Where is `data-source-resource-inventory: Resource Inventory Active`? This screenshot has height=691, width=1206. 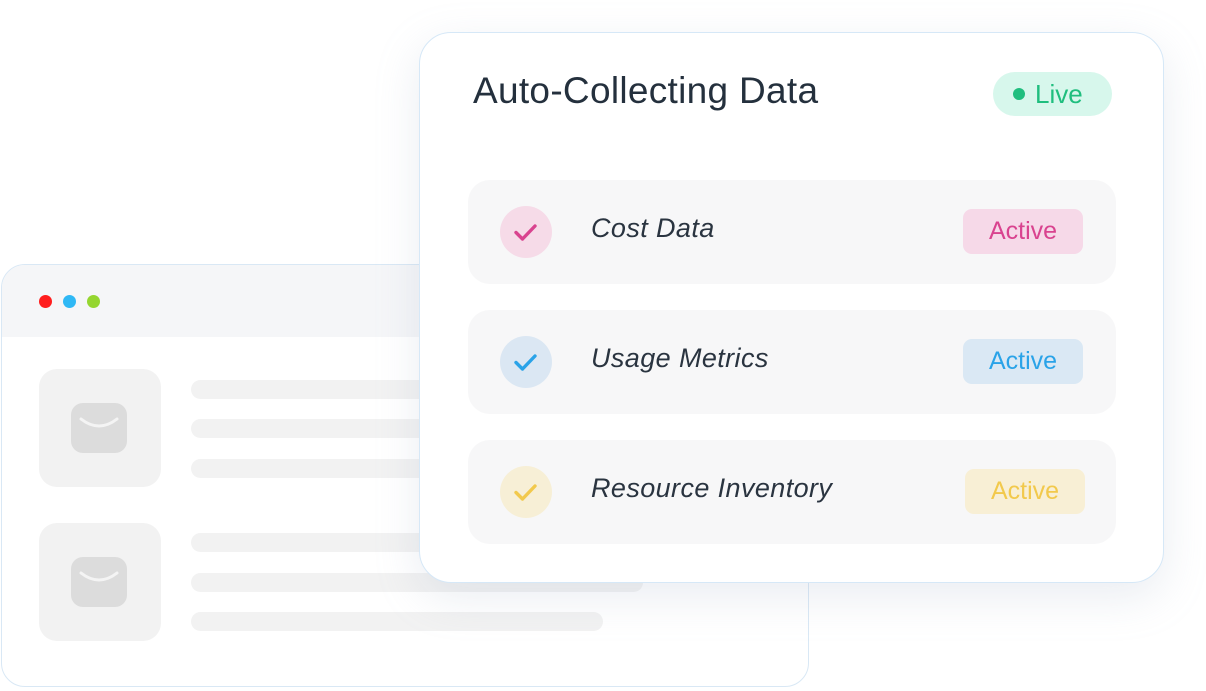
data-source-resource-inventory: Resource Inventory Active is located at coordinates (792, 492).